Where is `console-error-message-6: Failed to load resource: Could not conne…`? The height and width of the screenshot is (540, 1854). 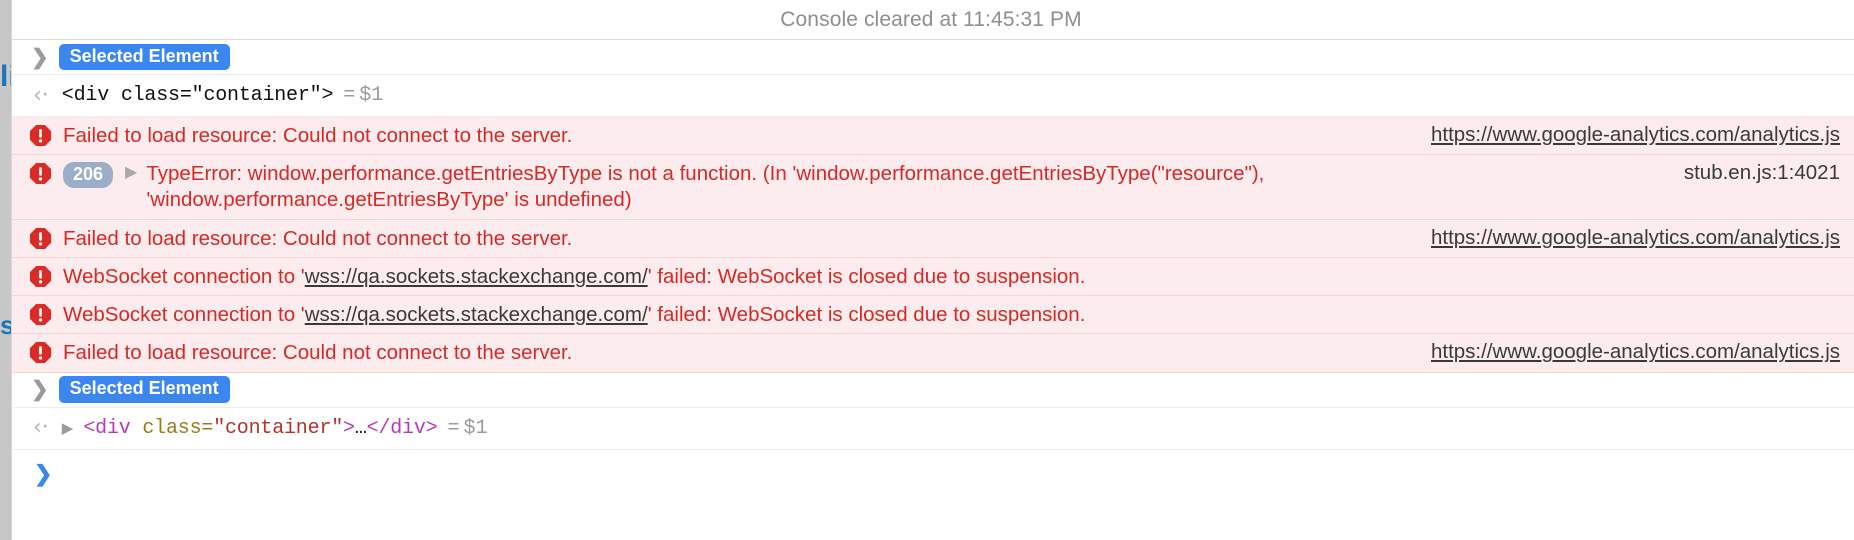
console-error-message-6: Failed to load resource: Could not conne… is located at coordinates (318, 353).